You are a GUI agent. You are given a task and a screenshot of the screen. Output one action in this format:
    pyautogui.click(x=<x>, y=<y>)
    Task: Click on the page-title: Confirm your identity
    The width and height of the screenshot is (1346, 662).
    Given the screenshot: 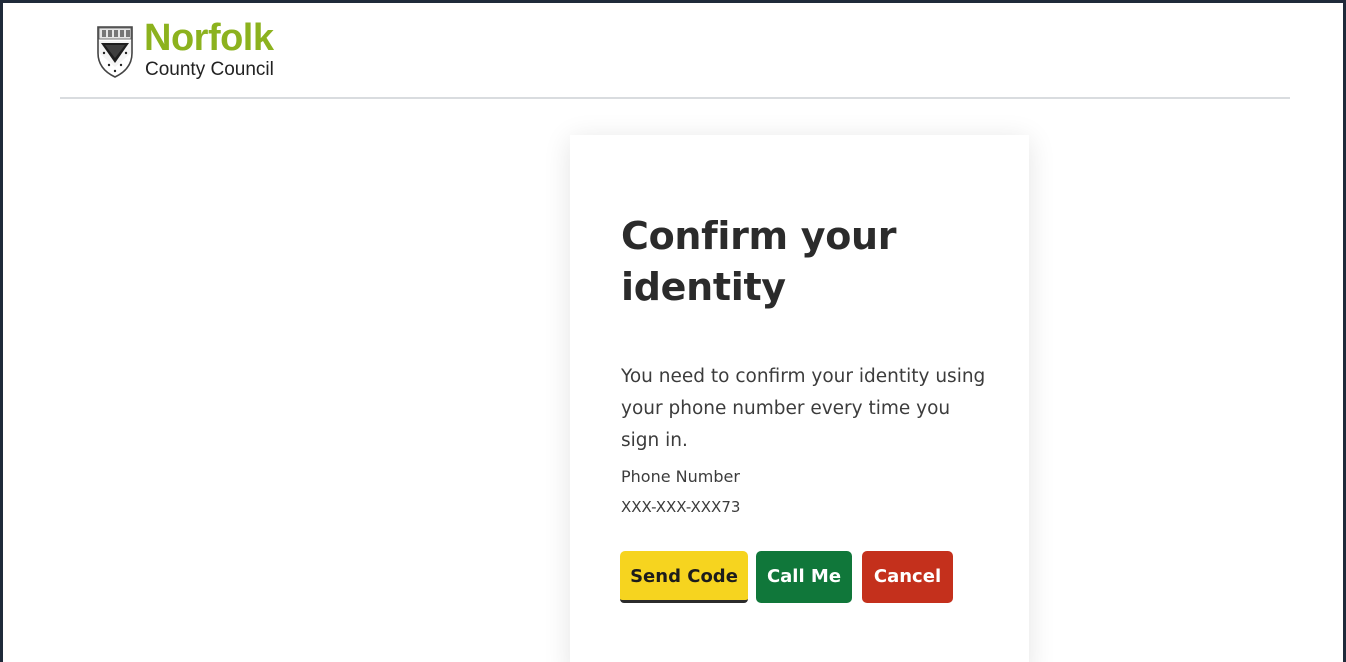 What is the action you would take?
    pyautogui.click(x=759, y=261)
    